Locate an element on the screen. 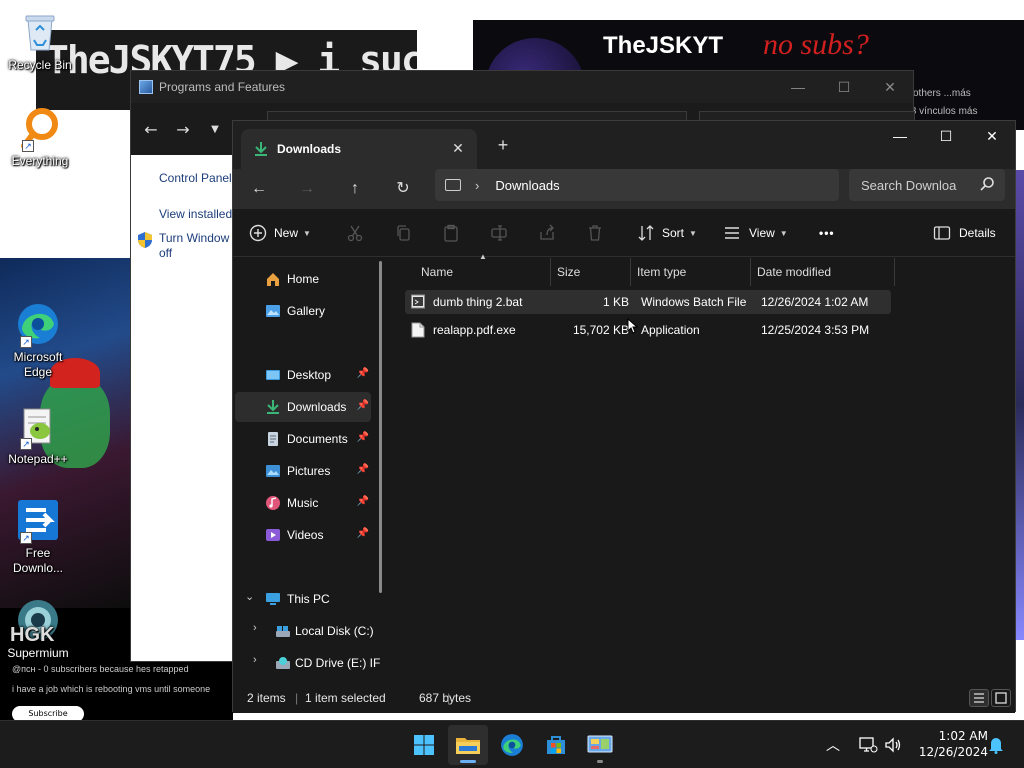 The height and width of the screenshot is (768, 1024). copy-icon is located at coordinates (403, 233).